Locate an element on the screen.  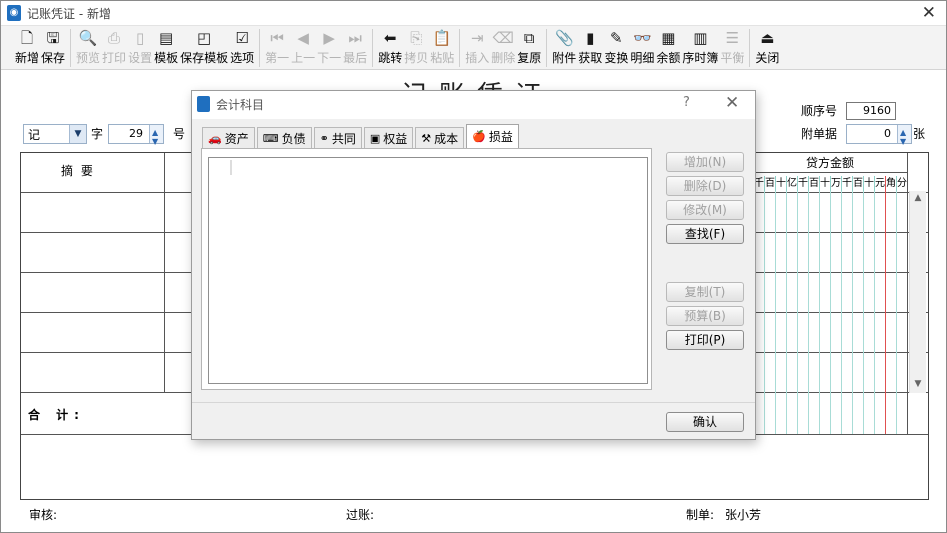
toolbar-restore-button: ⧉ 复原 is located at coordinates (529, 48).